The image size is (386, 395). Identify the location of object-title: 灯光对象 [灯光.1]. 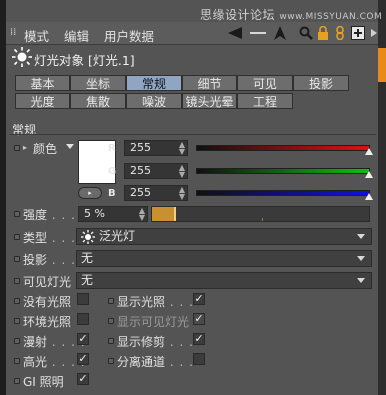
(84, 60).